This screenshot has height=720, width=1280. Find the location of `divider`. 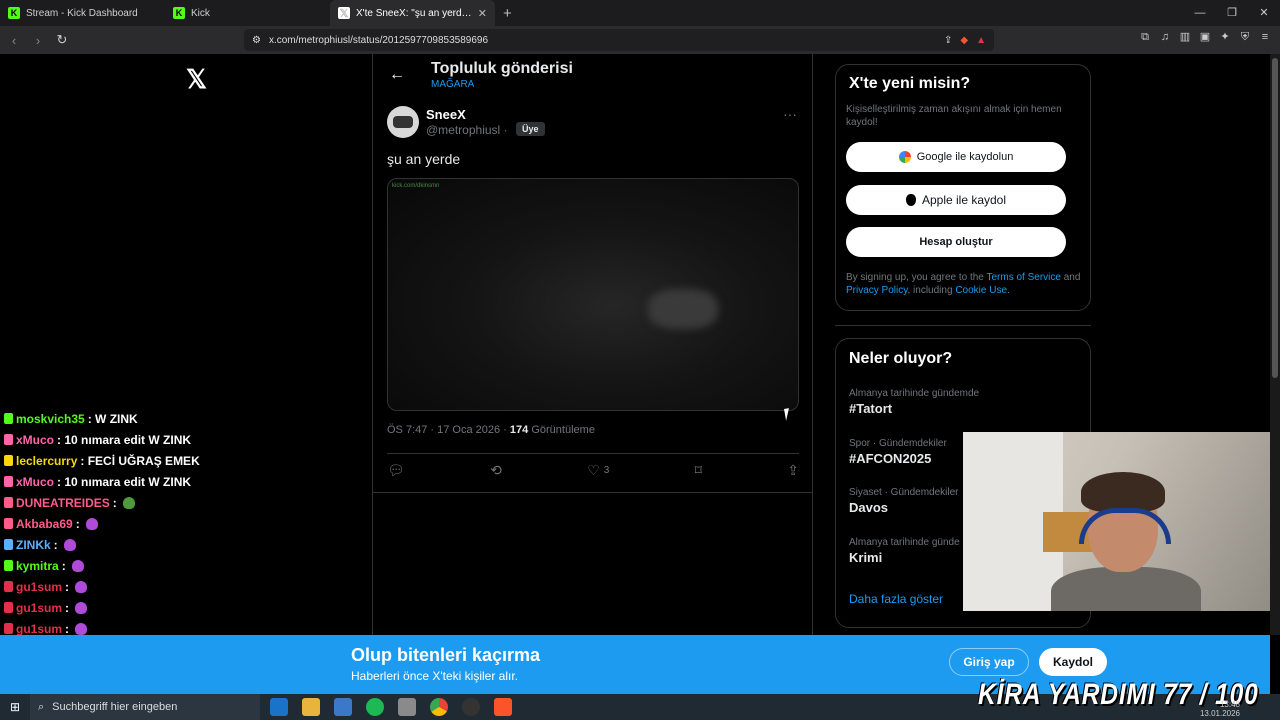

divider is located at coordinates (593, 453).